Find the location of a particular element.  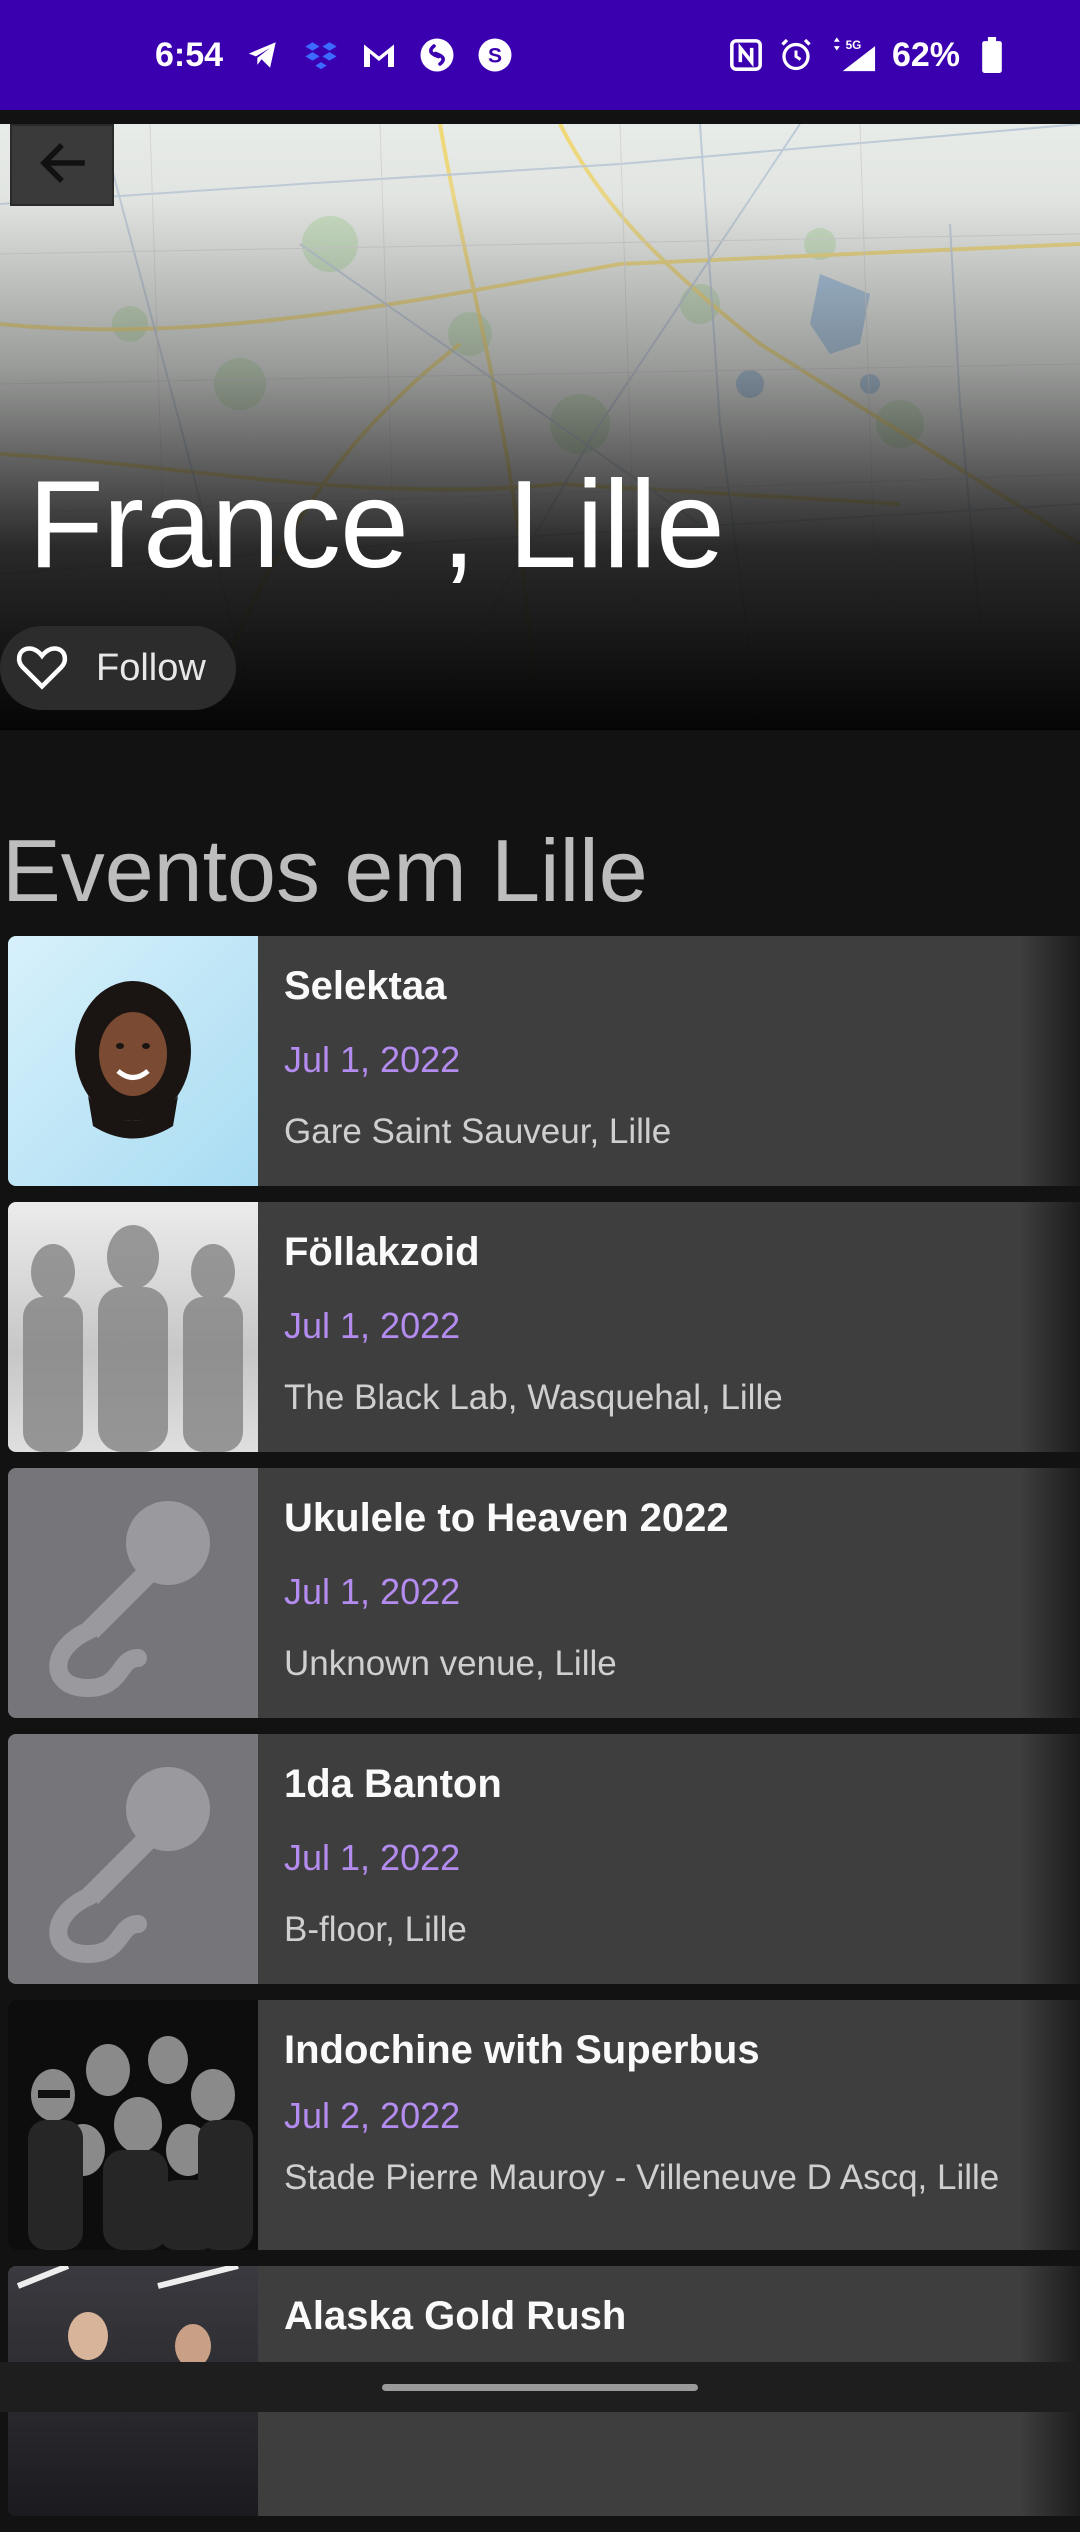

signal-5g-icon: 5G is located at coordinates (853, 55).